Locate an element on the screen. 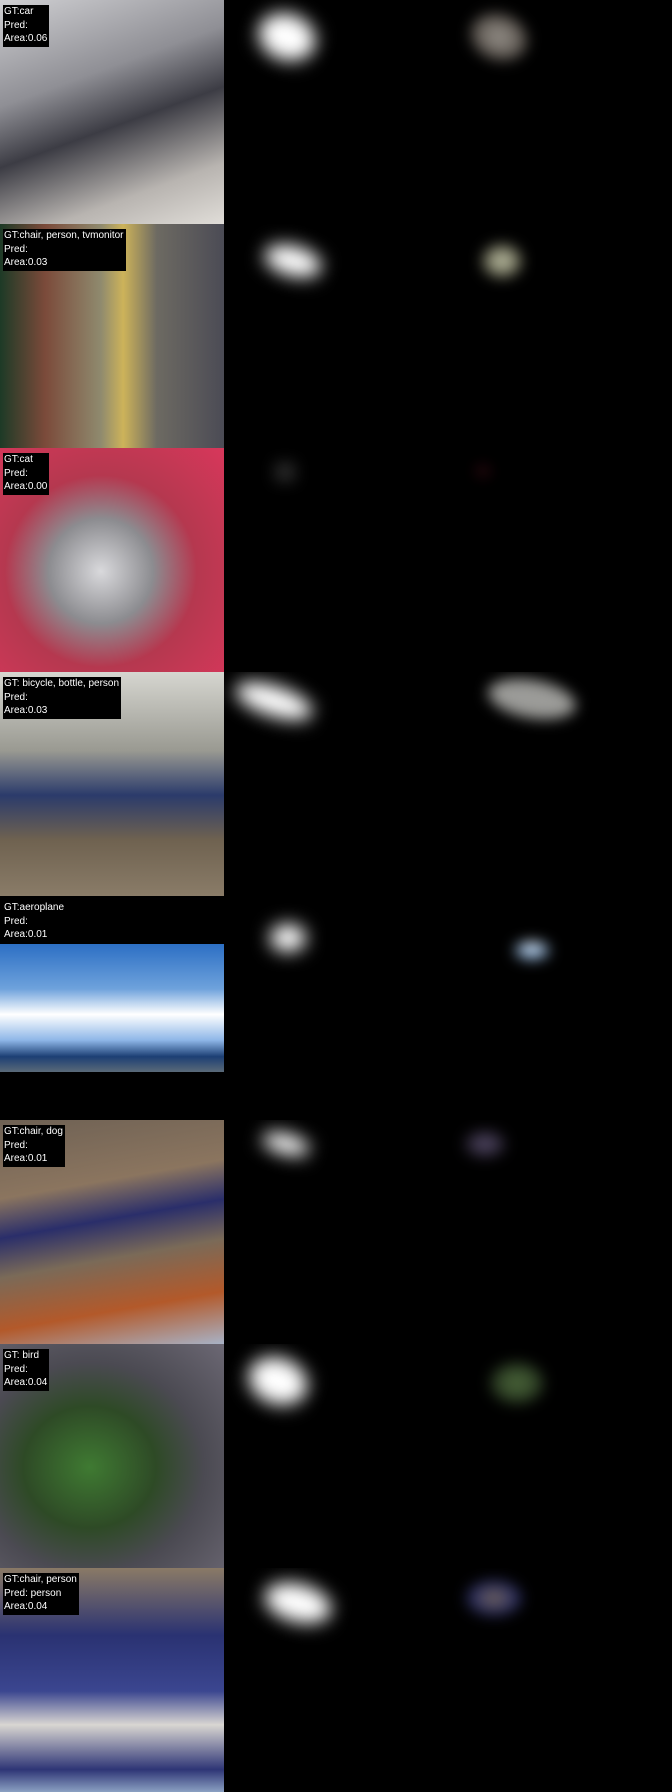  image-caption: GT:aeroplane Pred: Area:0.01 is located at coordinates (35, 922).